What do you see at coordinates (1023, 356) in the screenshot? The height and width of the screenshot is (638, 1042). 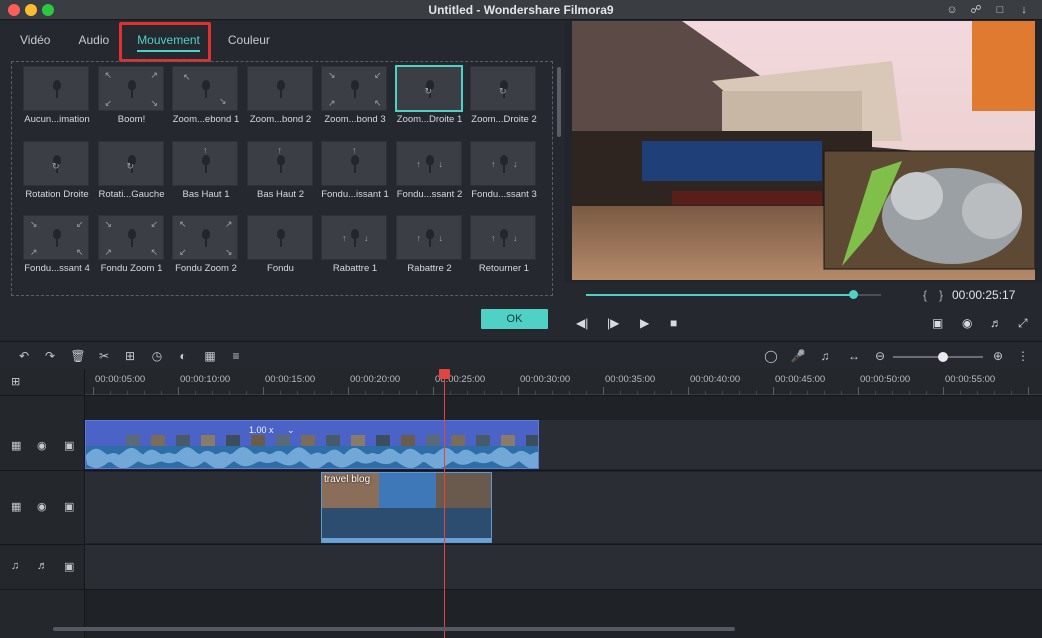 I see `panel-handle-icon: ⋮` at bounding box center [1023, 356].